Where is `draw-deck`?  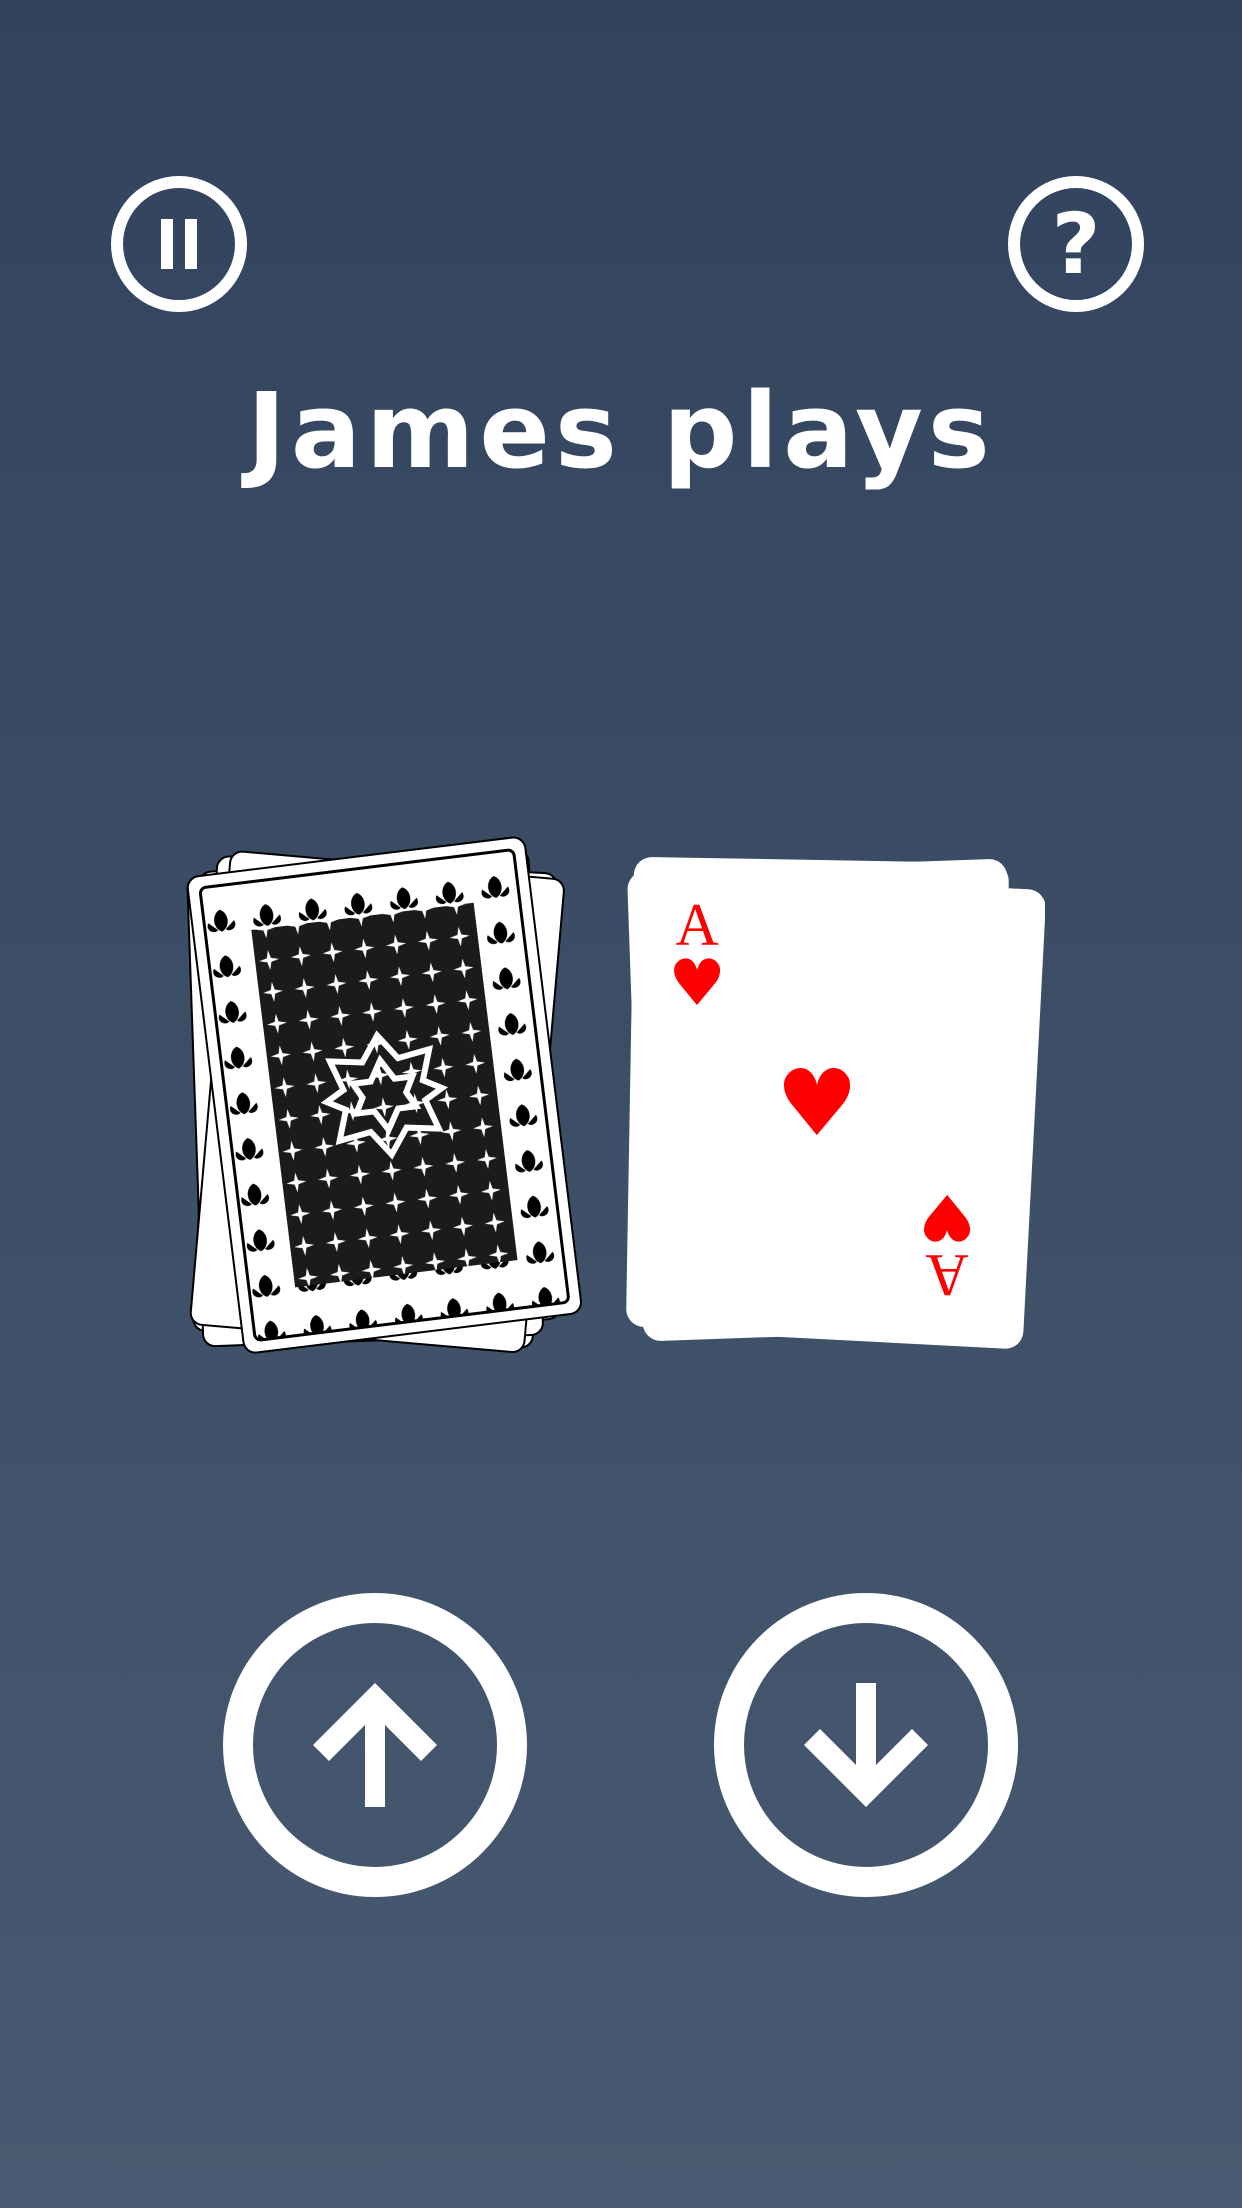
draw-deck is located at coordinates (385, 1100).